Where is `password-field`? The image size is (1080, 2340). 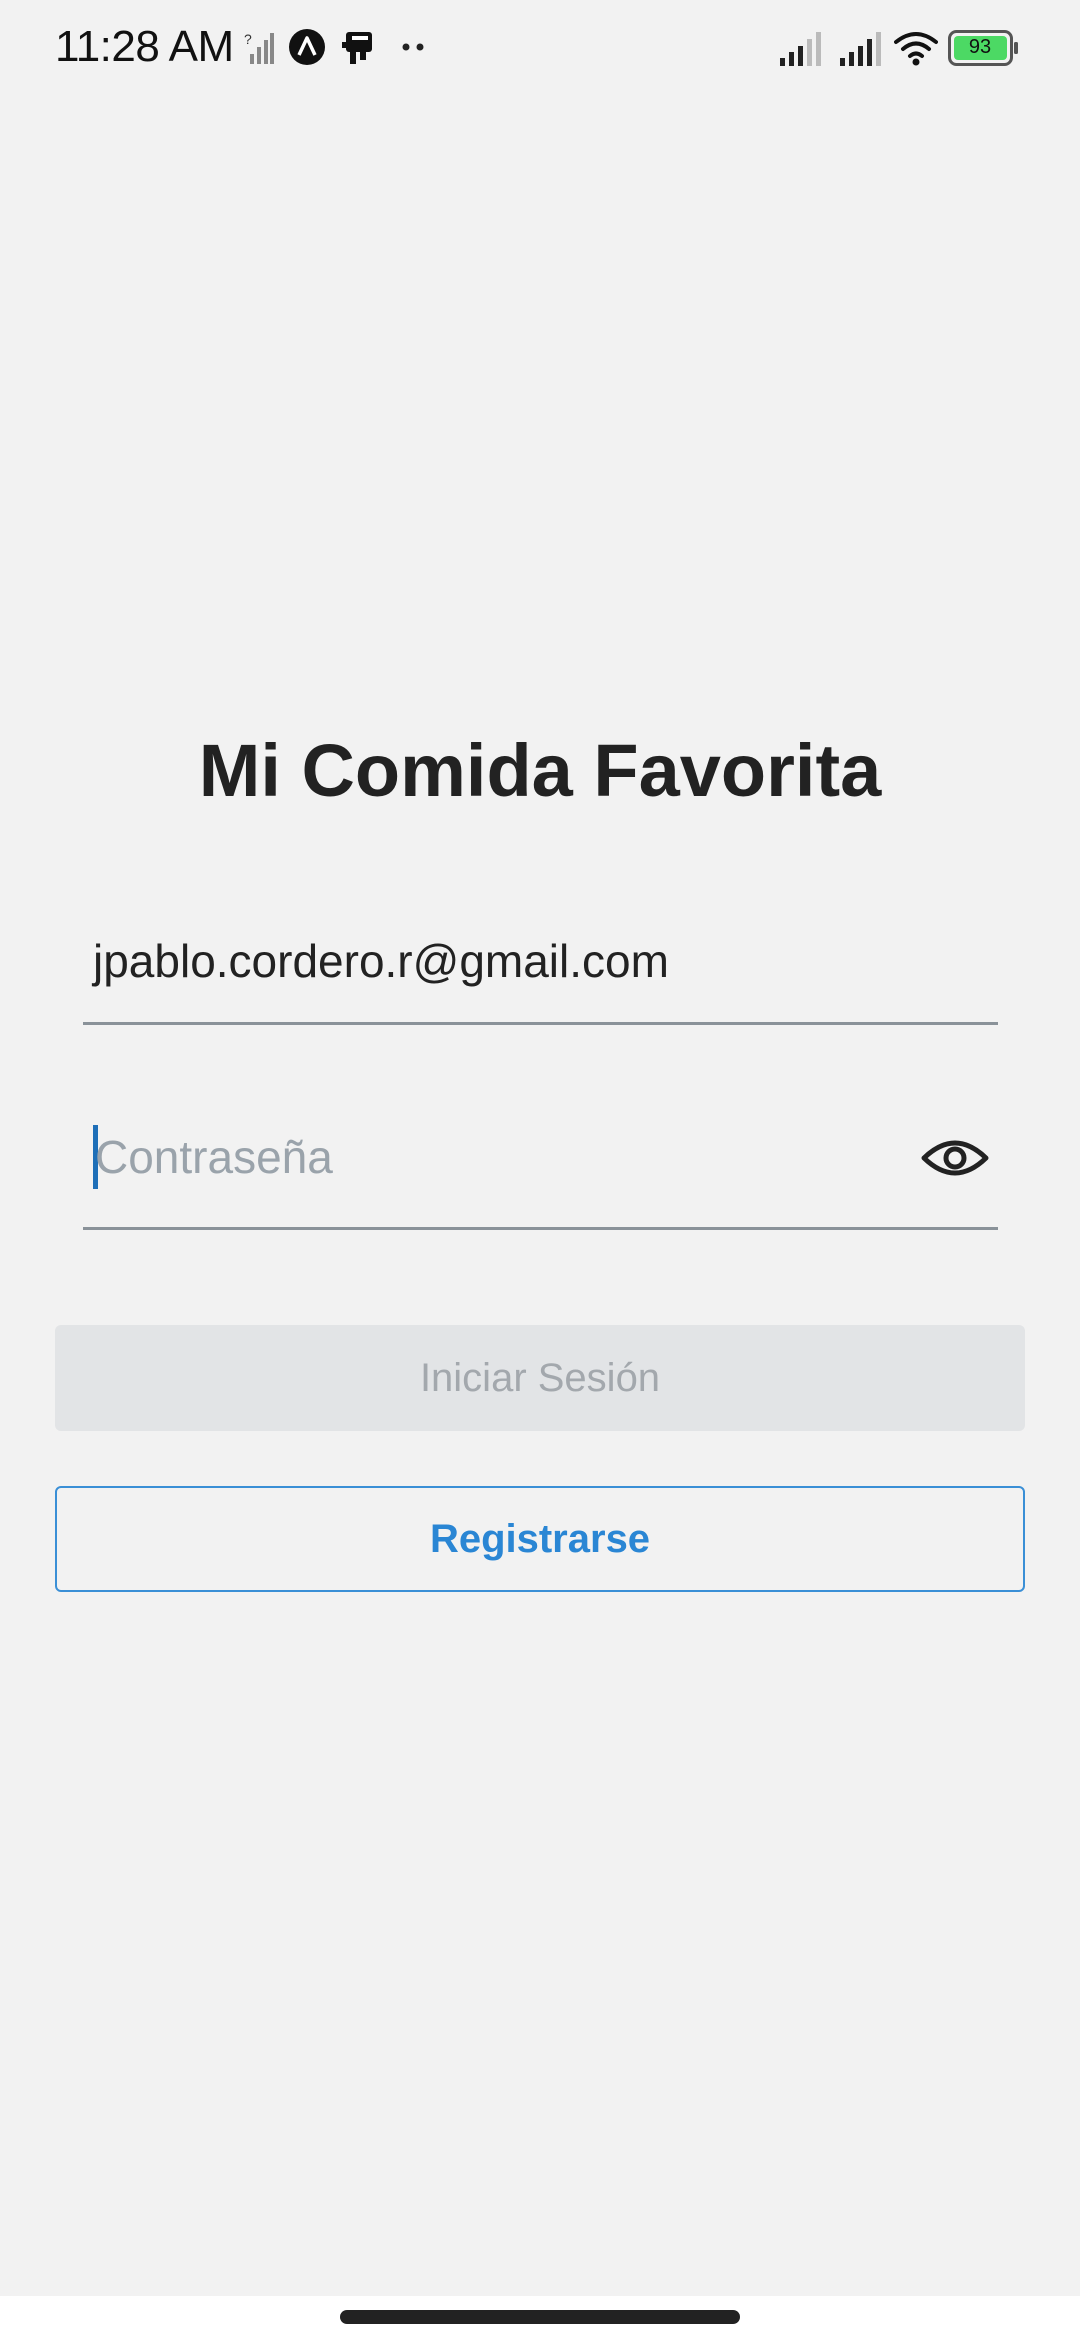
password-field is located at coordinates (540, 1167).